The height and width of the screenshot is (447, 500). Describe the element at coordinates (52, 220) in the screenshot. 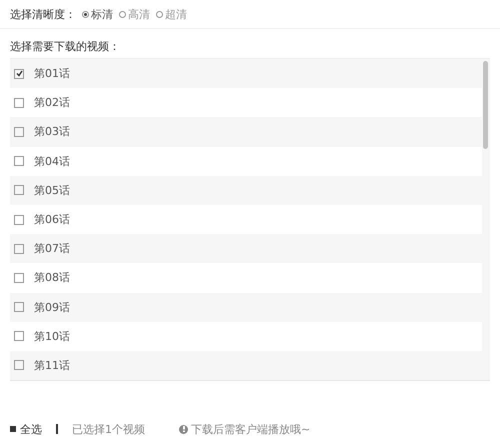

I see `episode-title: 第06话` at that location.